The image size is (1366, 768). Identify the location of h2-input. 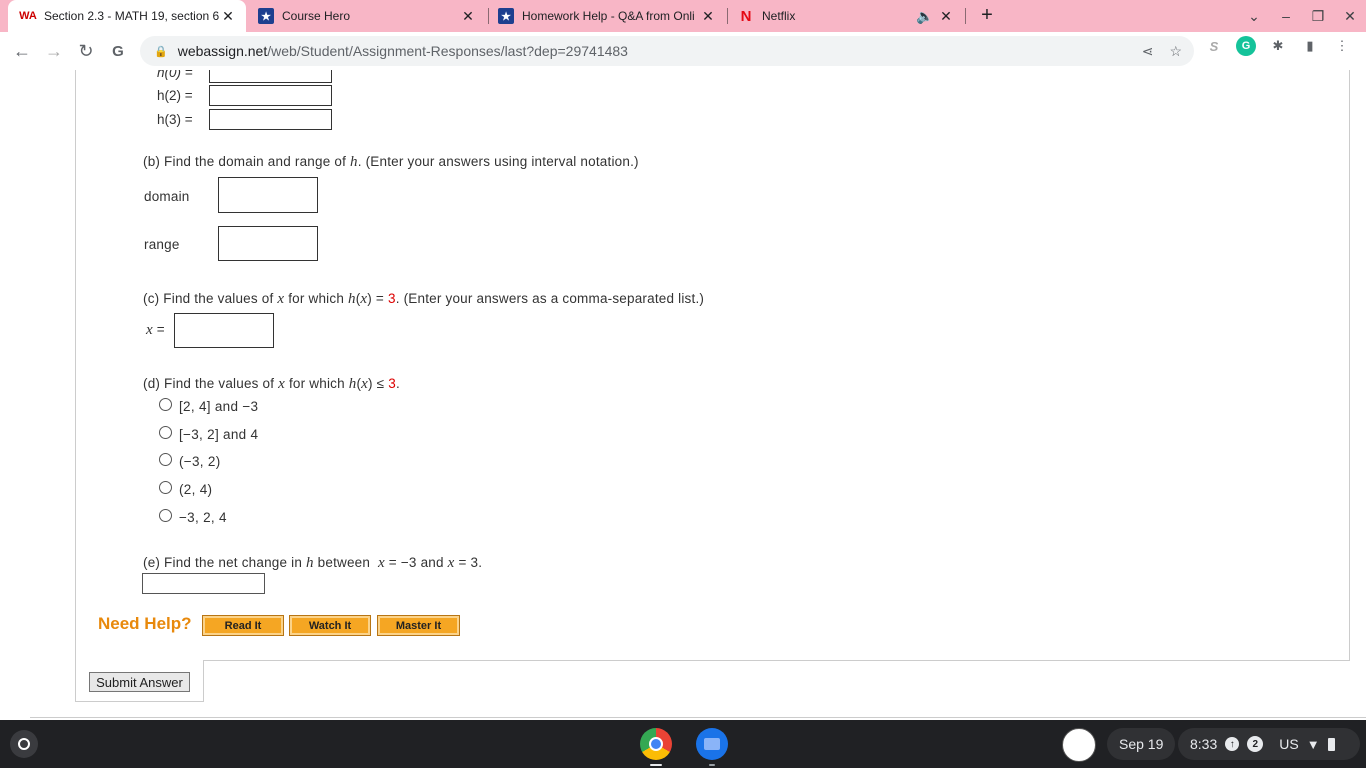
(270, 95).